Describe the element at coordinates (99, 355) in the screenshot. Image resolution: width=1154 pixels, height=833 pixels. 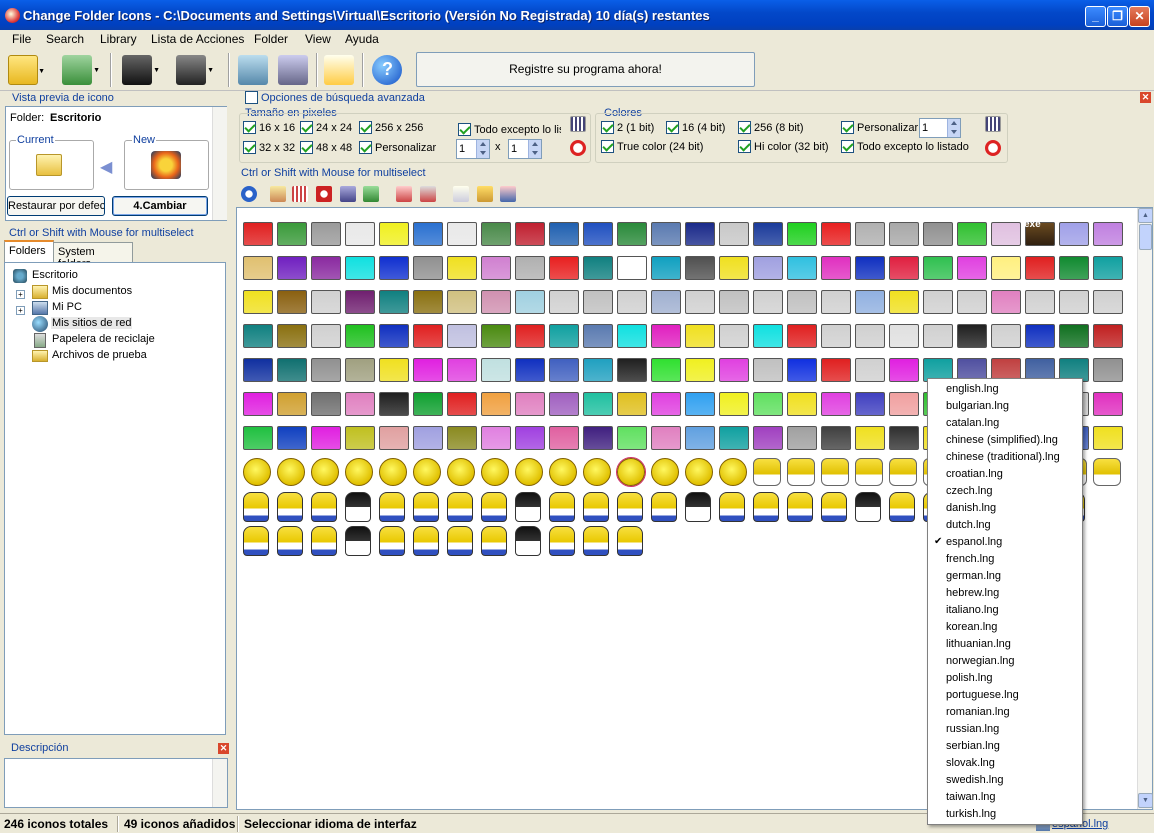
I see `tree-item-archivos-de-prueba: Archivos de prueba` at that location.